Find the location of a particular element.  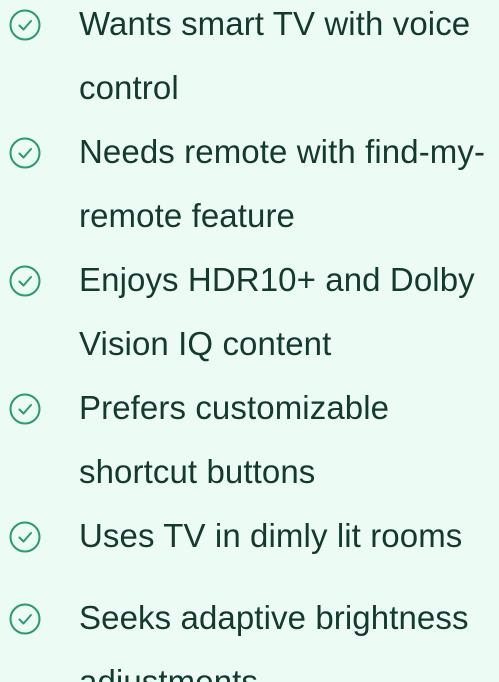

list-item-label: Uses TV in dimly lit rooms is located at coordinates (271, 535).